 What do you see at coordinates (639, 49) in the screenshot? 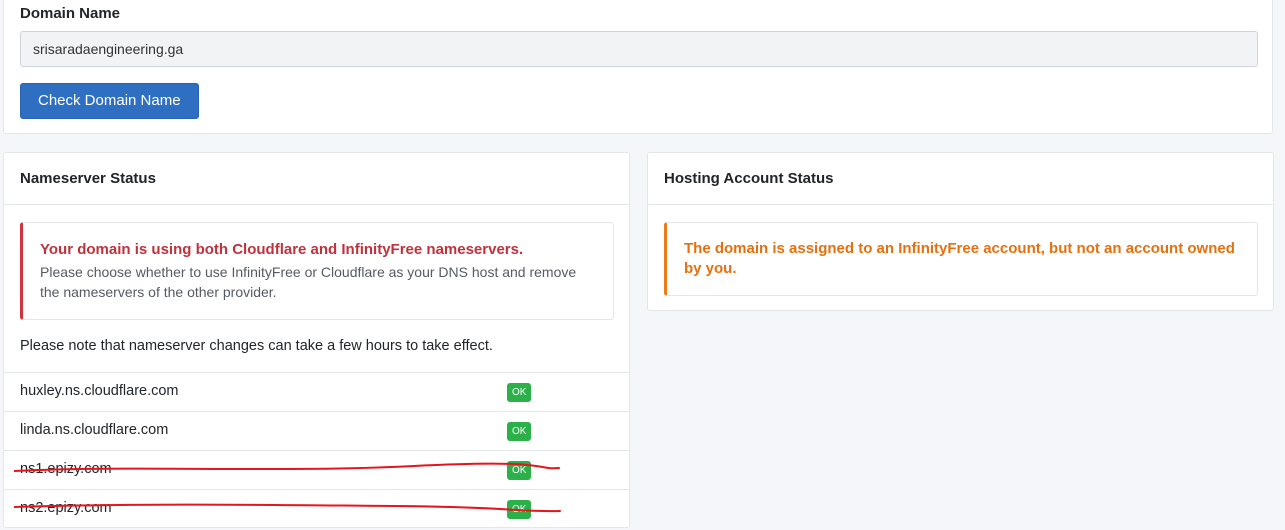
I see `domain-name-input` at bounding box center [639, 49].